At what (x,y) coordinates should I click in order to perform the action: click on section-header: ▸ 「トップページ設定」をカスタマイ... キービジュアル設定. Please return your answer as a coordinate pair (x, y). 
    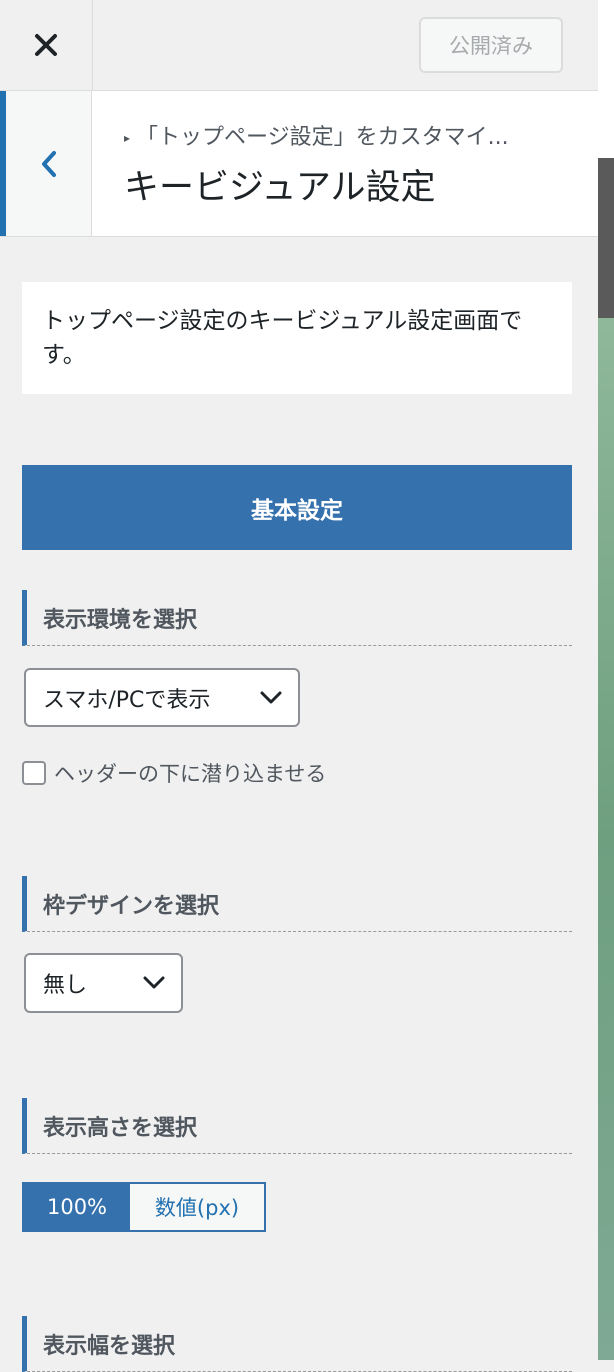
    Looking at the image, I should click on (299, 164).